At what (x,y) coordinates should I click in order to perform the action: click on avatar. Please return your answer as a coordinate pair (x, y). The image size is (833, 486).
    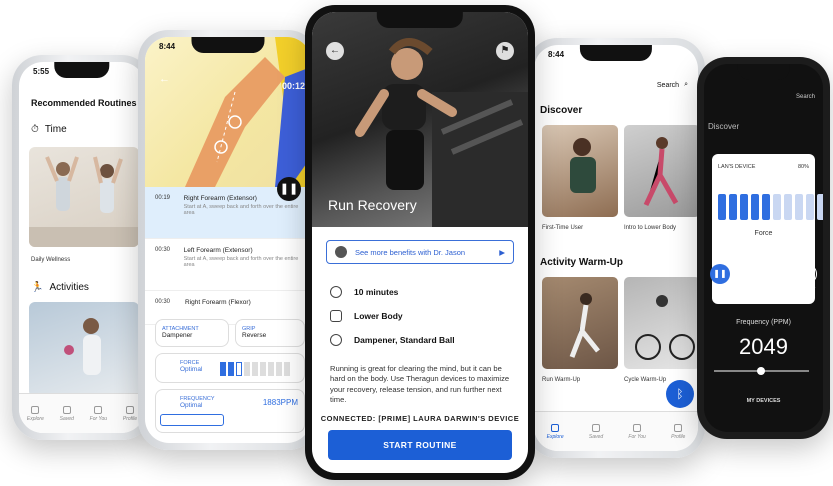
    Looking at the image, I should click on (341, 252).